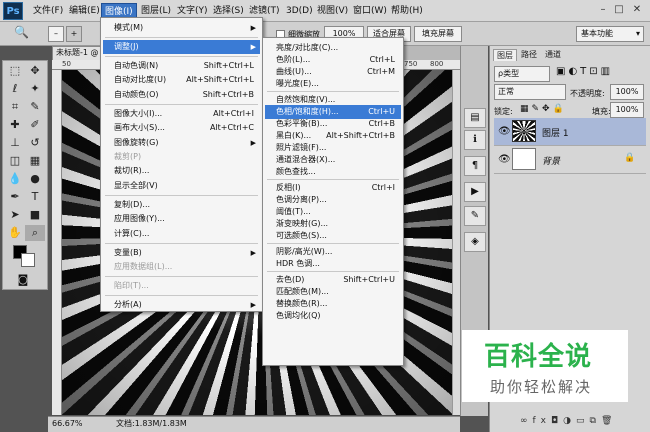 The height and width of the screenshot is (432, 650). Describe the element at coordinates (57, 242) in the screenshot. I see `ruler-left` at that location.